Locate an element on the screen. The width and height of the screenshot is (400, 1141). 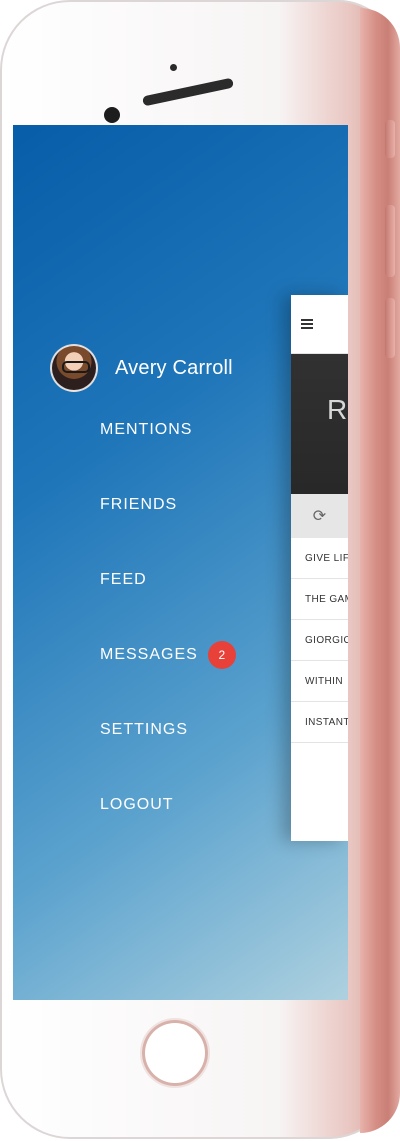
side-button-upper is located at coordinates (390, 241).